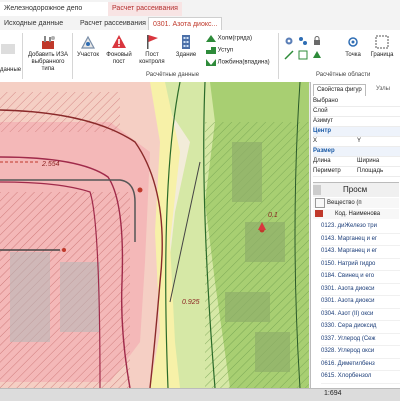 This screenshot has width=400, height=401. I want to click on substance-icon, so click(319, 213).